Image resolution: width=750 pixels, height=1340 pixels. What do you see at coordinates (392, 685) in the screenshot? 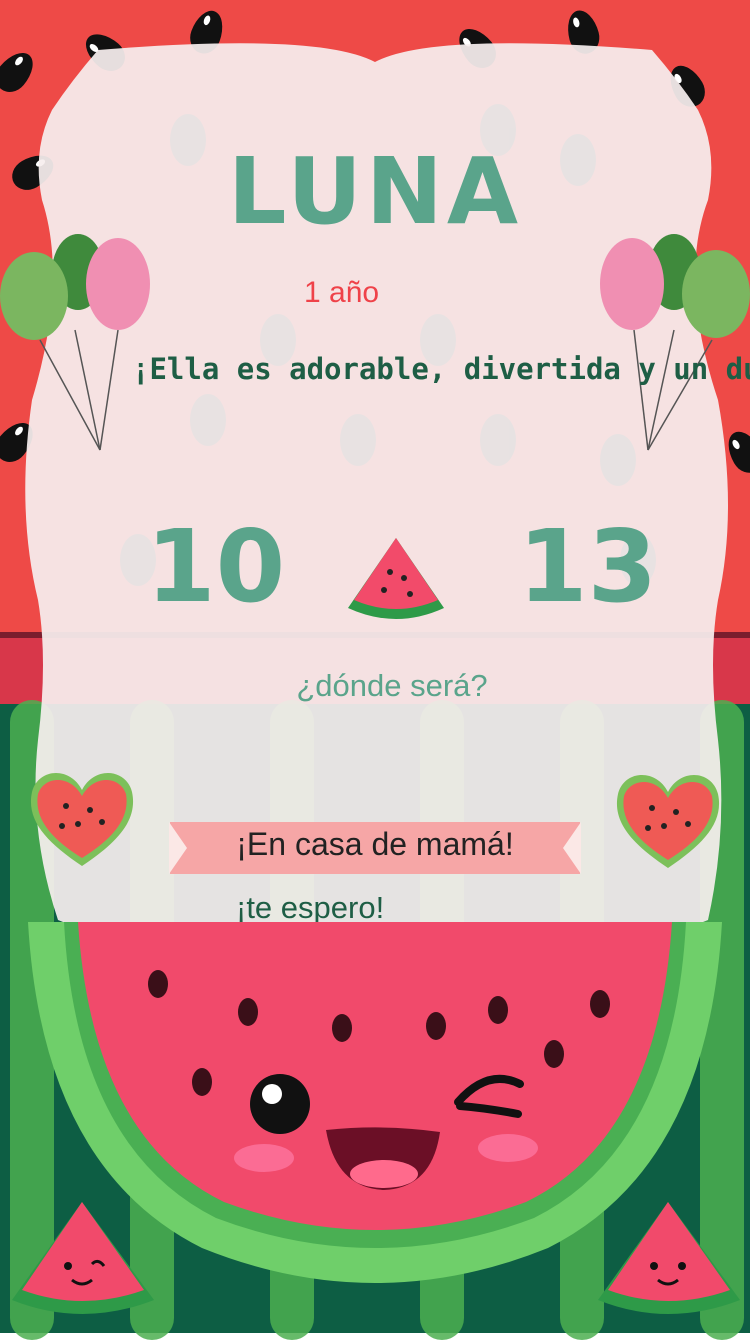
I see `location-question: ¿dónde será?` at bounding box center [392, 685].